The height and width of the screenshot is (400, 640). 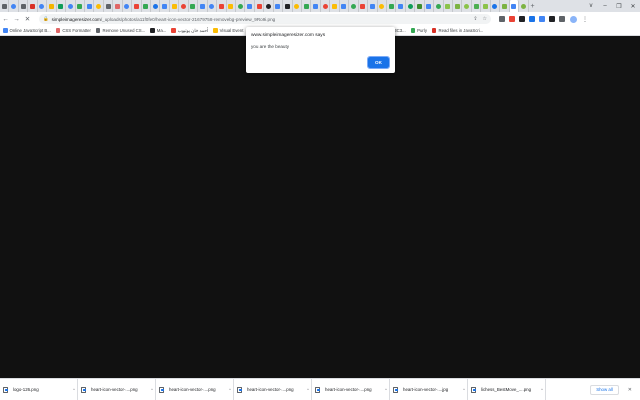 I want to click on bookmark-item: أحمد خان يوتيوب, so click(x=189, y=31).